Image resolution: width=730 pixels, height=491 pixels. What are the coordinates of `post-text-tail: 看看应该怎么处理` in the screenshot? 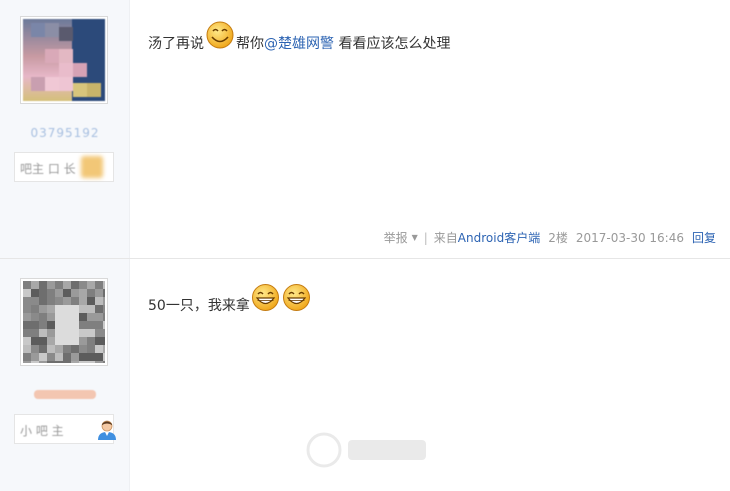 It's located at (392, 44).